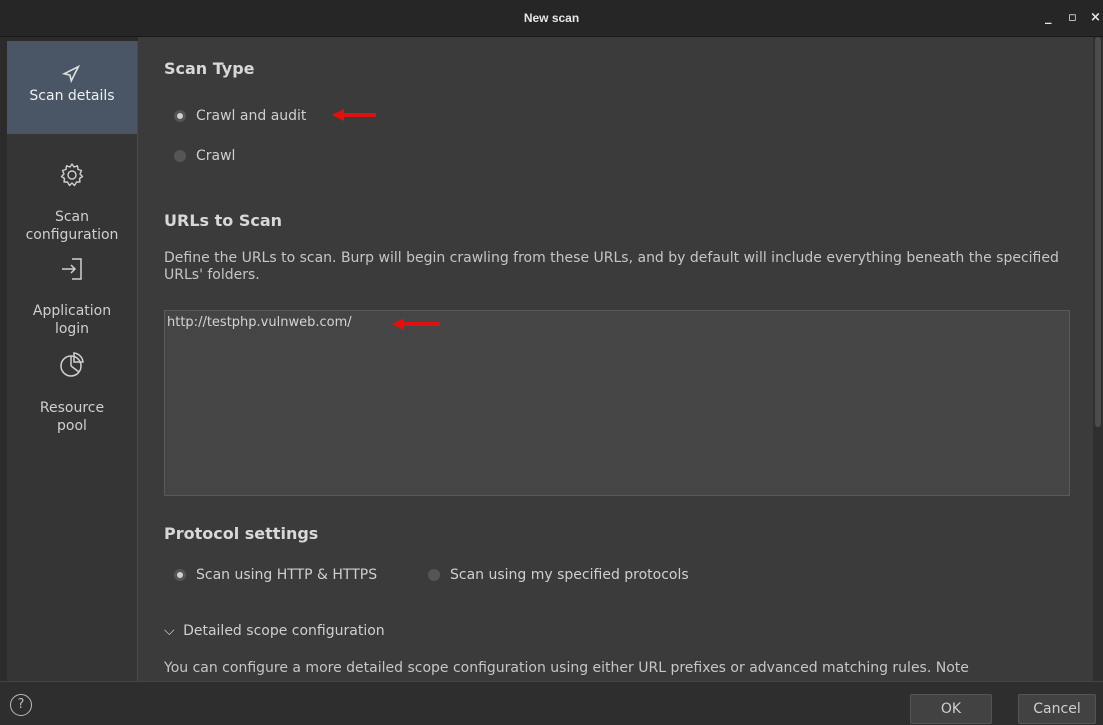  I want to click on scrollbar-thumb, so click(1098, 232).